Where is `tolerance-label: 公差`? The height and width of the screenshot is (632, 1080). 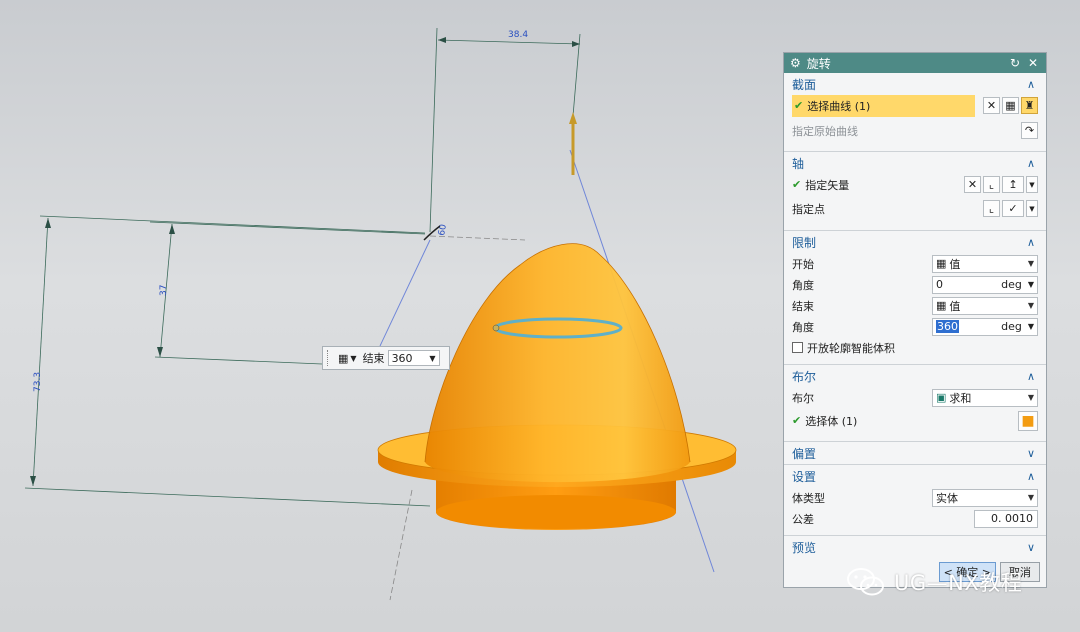 tolerance-label: 公差 is located at coordinates (803, 519).